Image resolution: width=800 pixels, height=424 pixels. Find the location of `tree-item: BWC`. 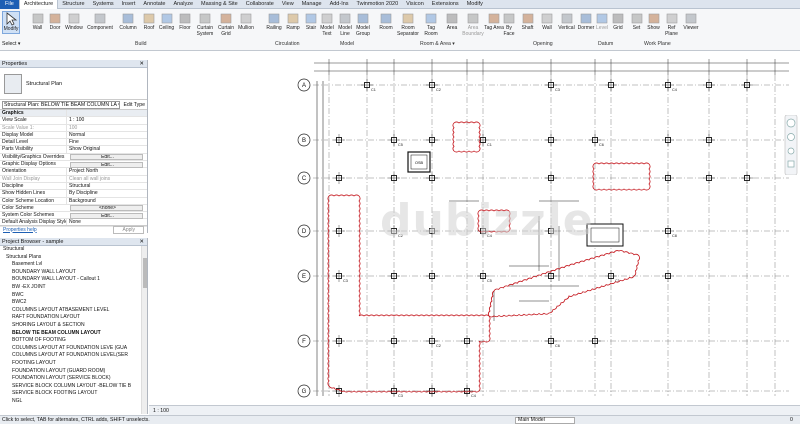

tree-item: BWC is located at coordinates (73, 296).